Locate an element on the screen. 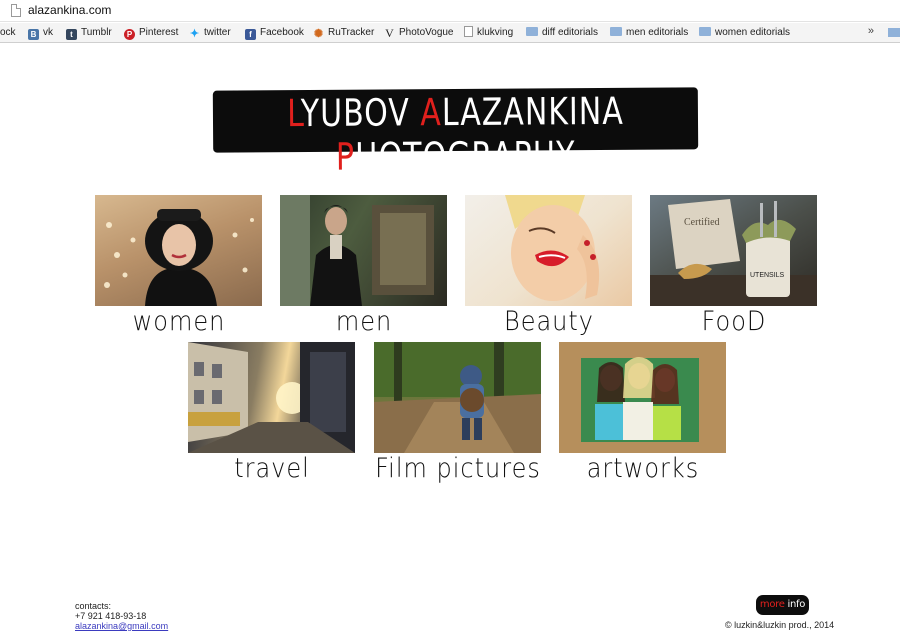 The width and height of the screenshot is (900, 635). gallery-tile-women: women is located at coordinates (178, 266).